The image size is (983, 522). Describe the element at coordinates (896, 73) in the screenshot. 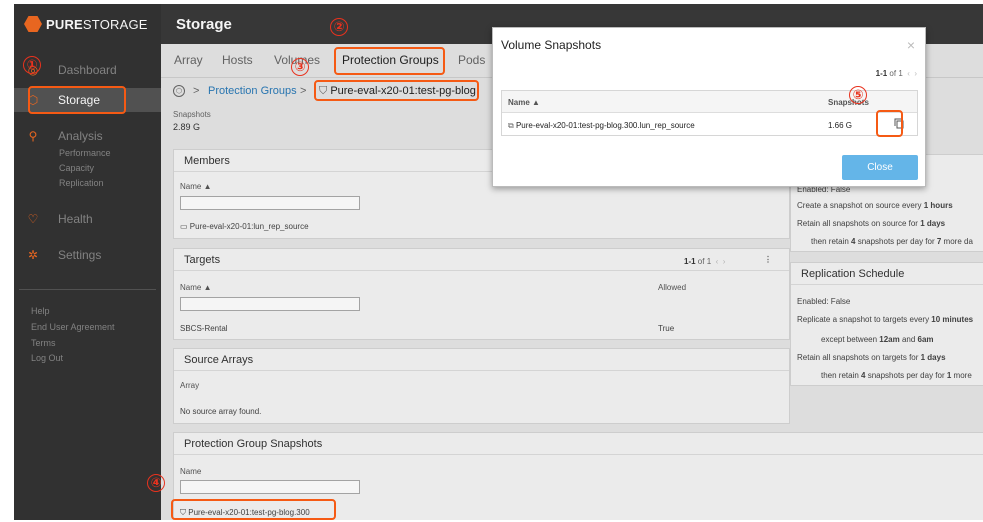

I see `dialog-pager: 1-1 of 1 ‹ ›` at that location.